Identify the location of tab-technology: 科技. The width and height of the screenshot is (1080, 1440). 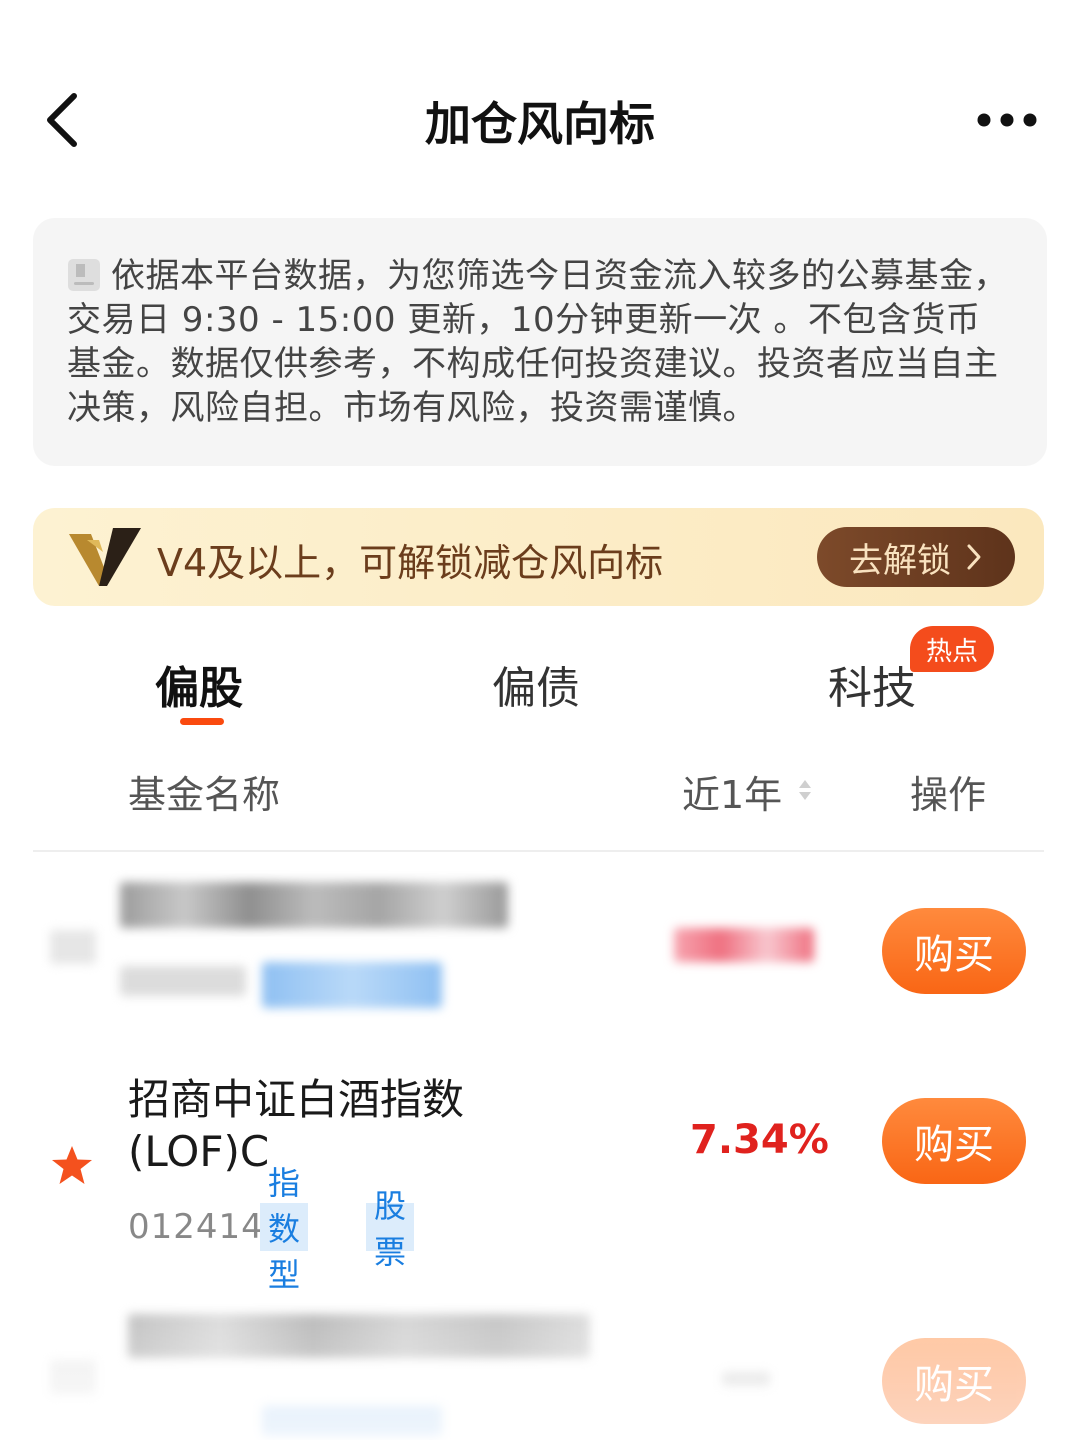
(872, 684).